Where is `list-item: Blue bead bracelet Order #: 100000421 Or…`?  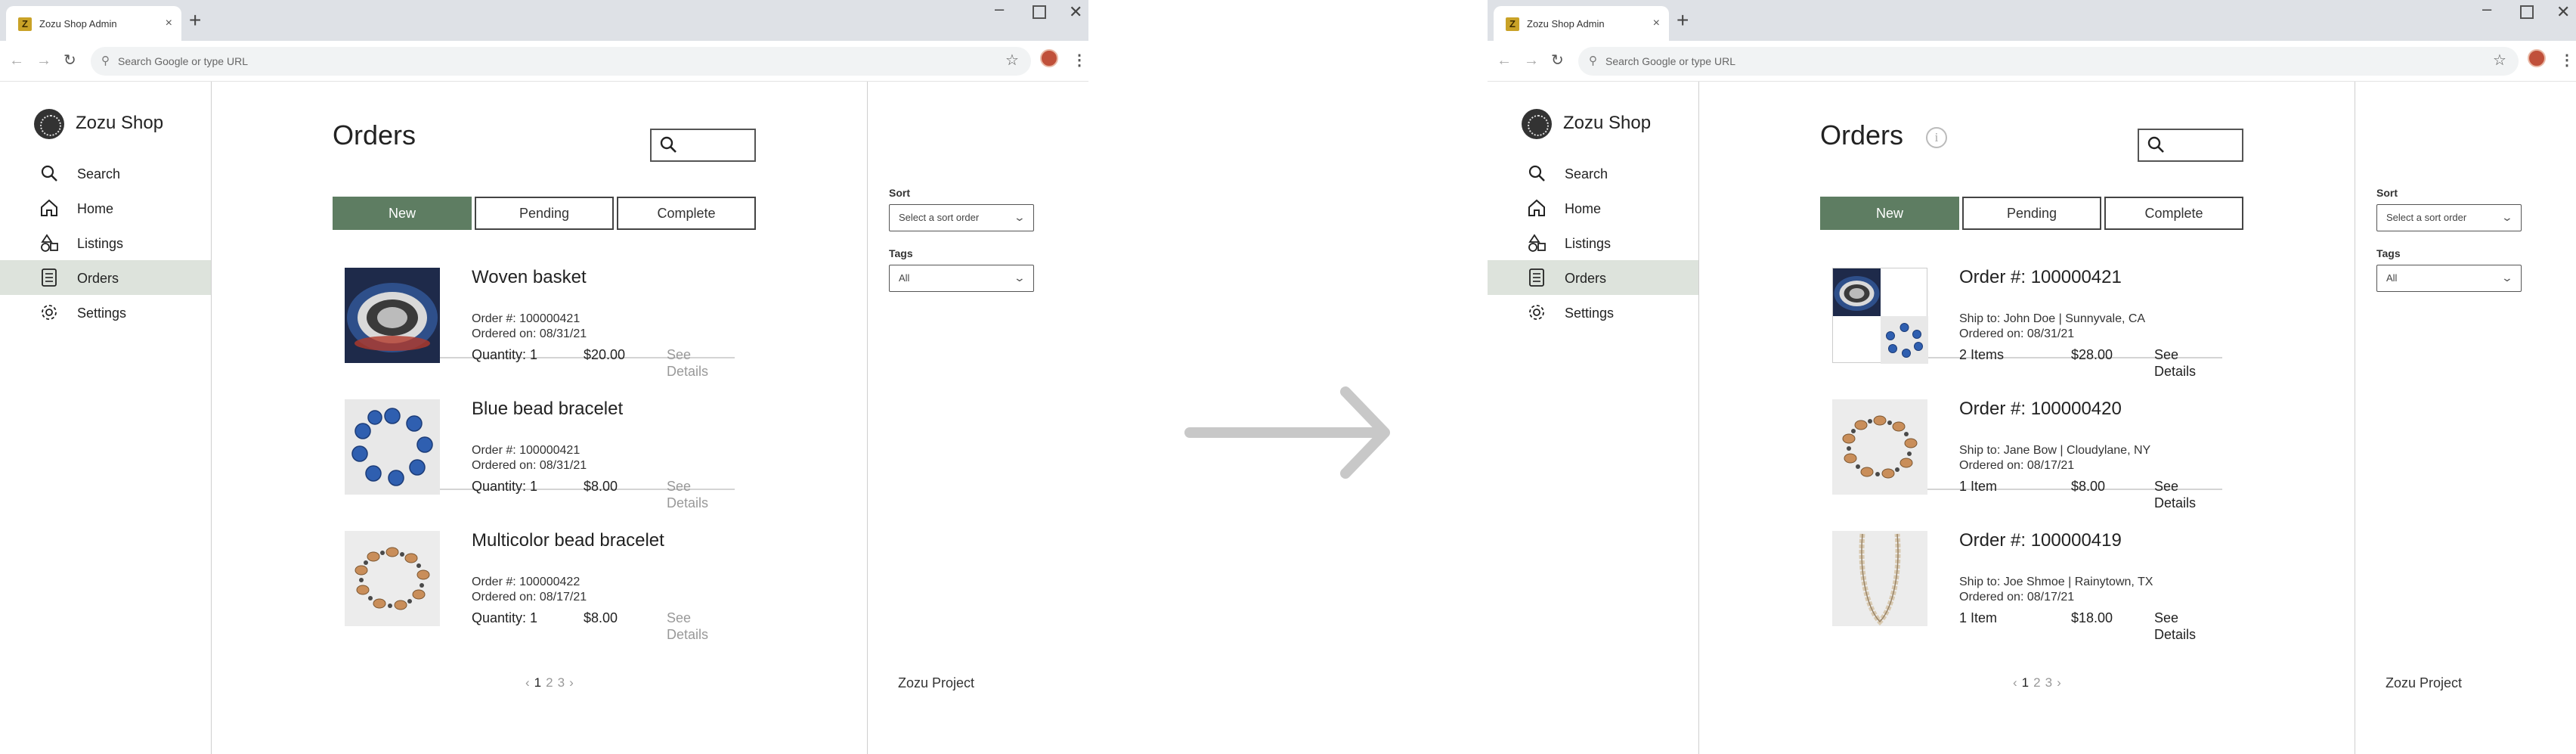 list-item: Blue bead bracelet Order #: 100000421 Or… is located at coordinates (540, 449).